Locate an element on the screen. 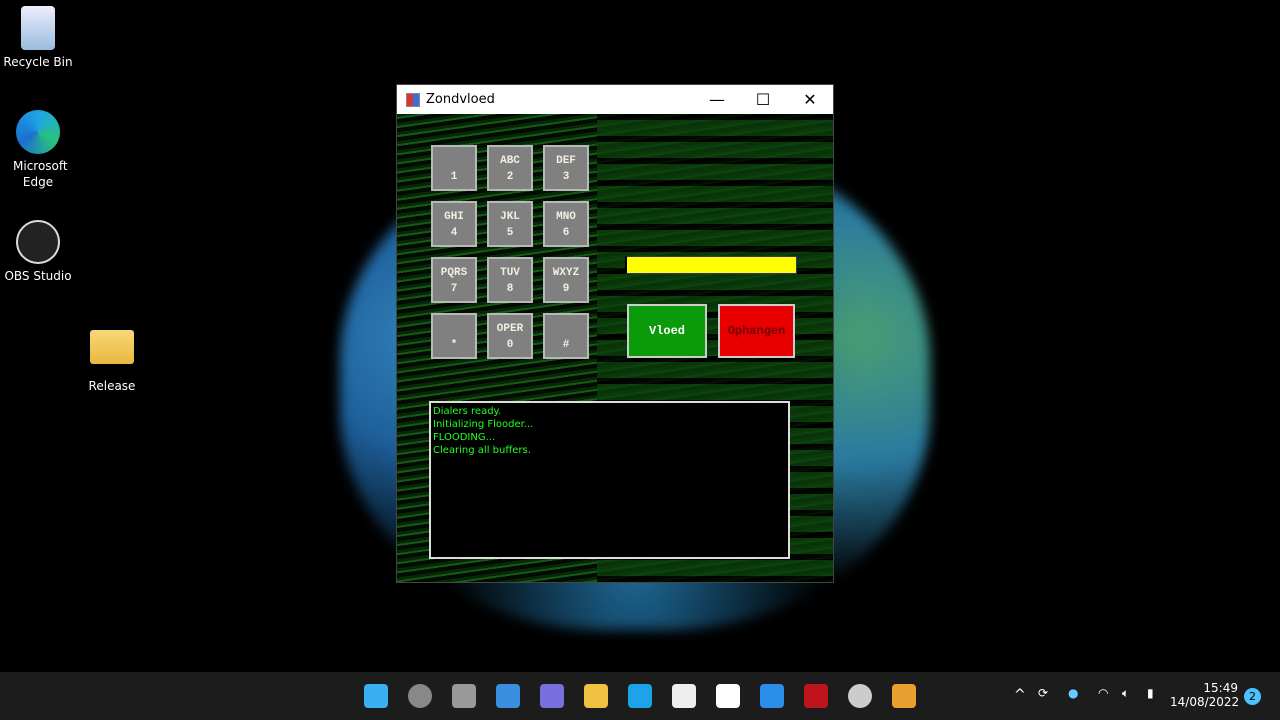 The image size is (1280, 720). battery-icon: ▮ is located at coordinates (1150, 693).